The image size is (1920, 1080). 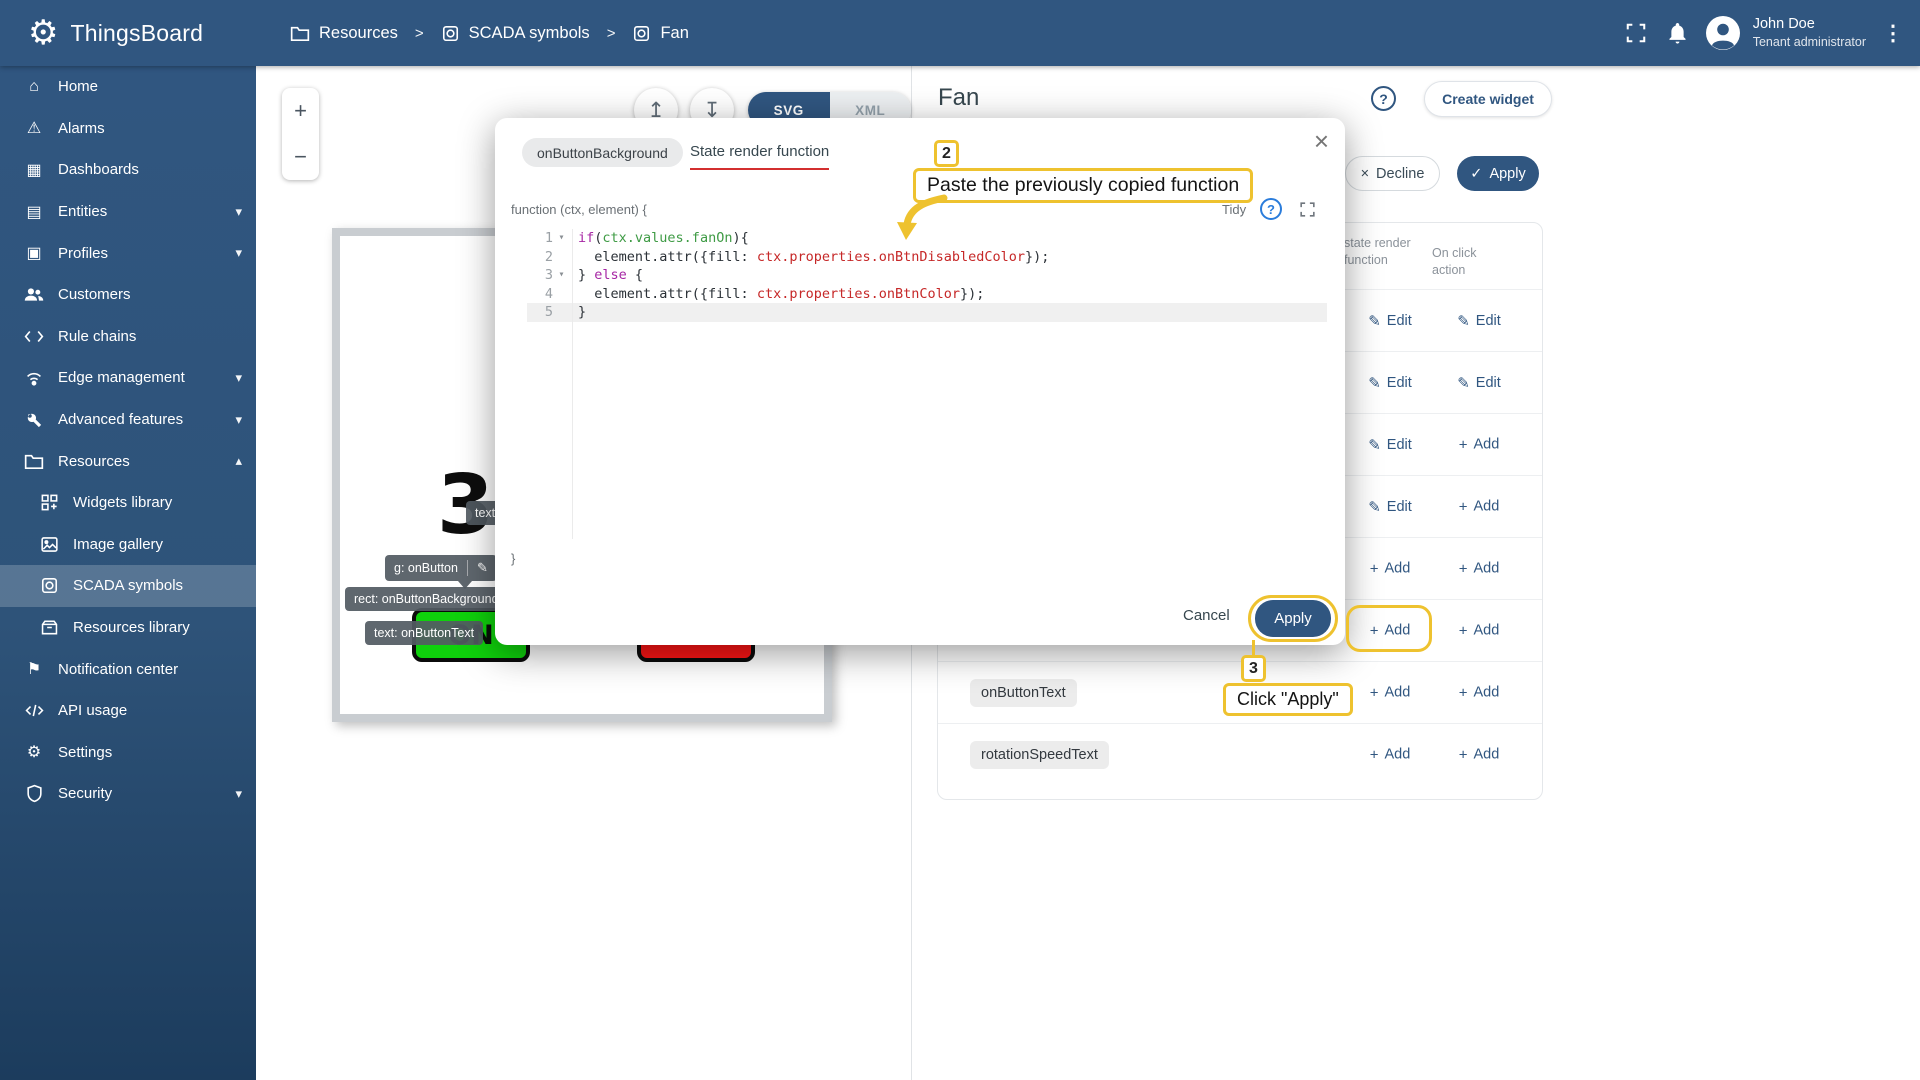 I want to click on element-tag-chip: onButtonText, so click(x=1023, y=692).